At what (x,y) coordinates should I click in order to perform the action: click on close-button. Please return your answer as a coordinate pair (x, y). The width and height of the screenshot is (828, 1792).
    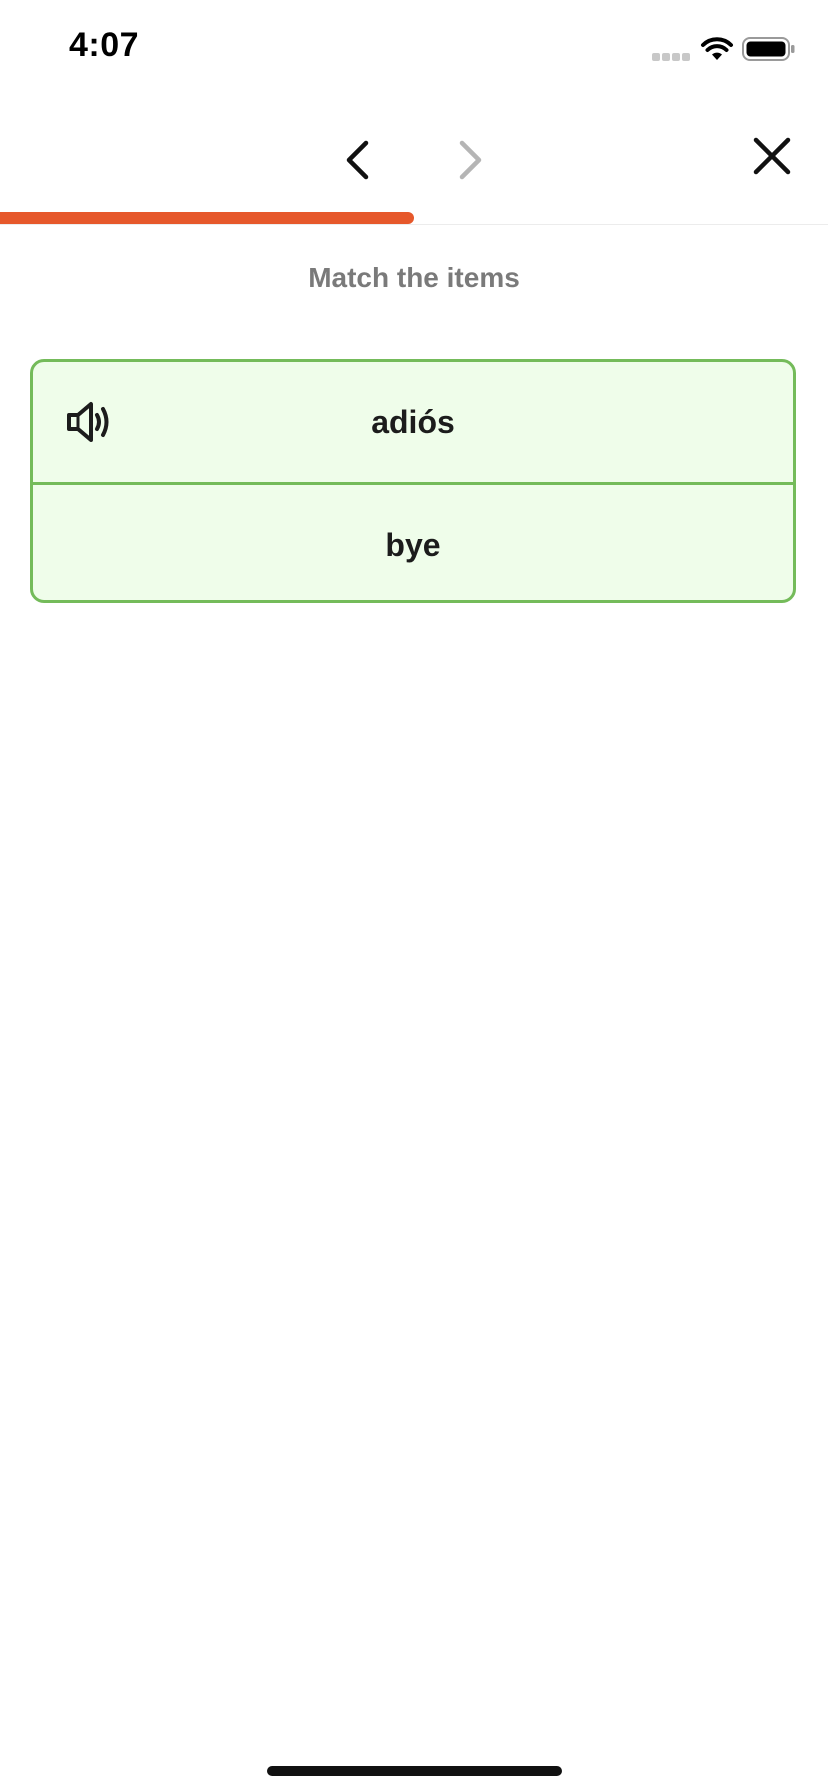
    Looking at the image, I should click on (772, 156).